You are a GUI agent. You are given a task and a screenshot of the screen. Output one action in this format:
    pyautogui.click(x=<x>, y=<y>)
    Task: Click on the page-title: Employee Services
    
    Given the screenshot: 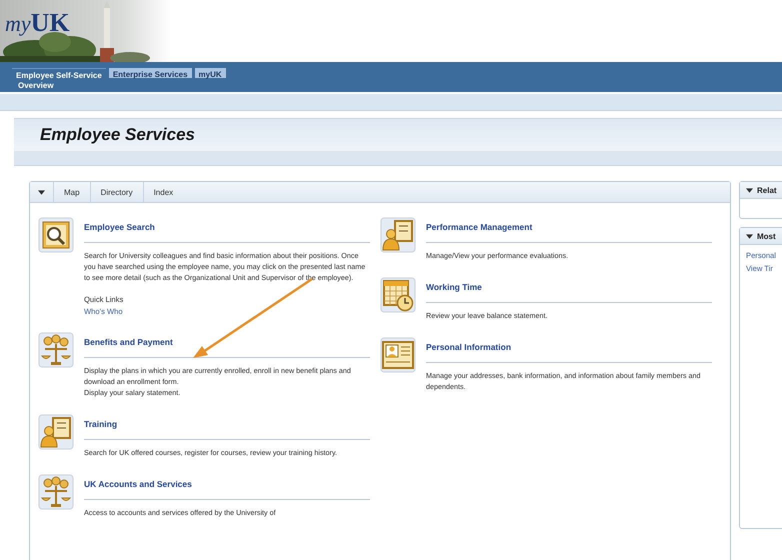 What is the action you would take?
    pyautogui.click(x=117, y=135)
    